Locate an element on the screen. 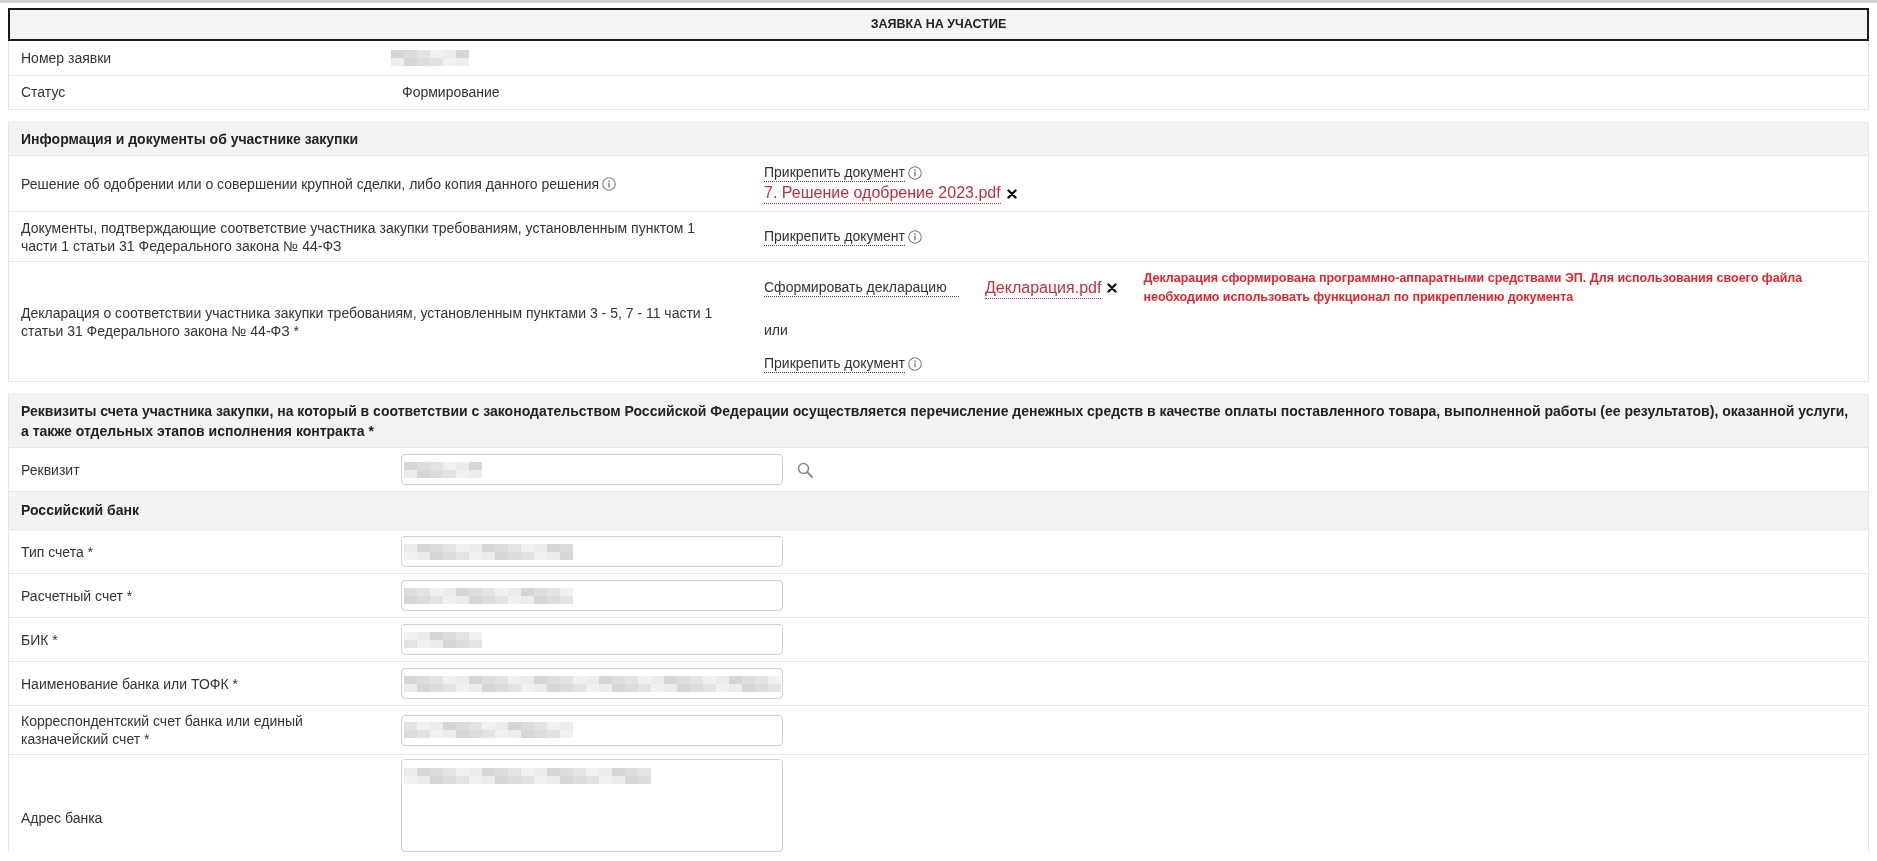 The height and width of the screenshot is (861, 1877). section-header: Информация и документы об участнике закупки is located at coordinates (938, 139).